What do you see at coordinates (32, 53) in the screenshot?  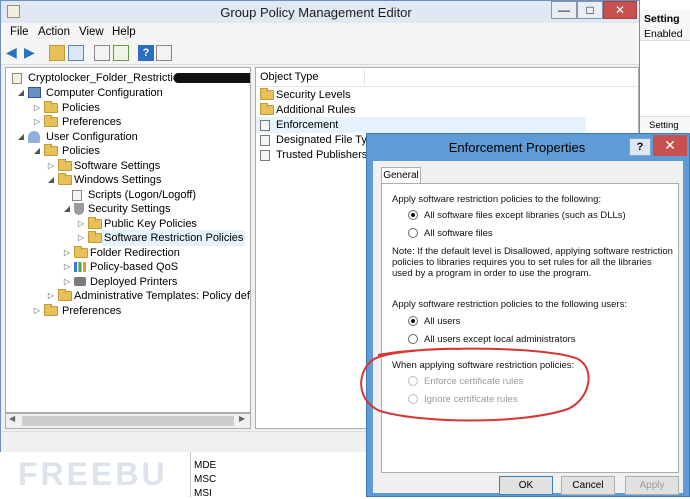 I see `forward-icon: ▶` at bounding box center [32, 53].